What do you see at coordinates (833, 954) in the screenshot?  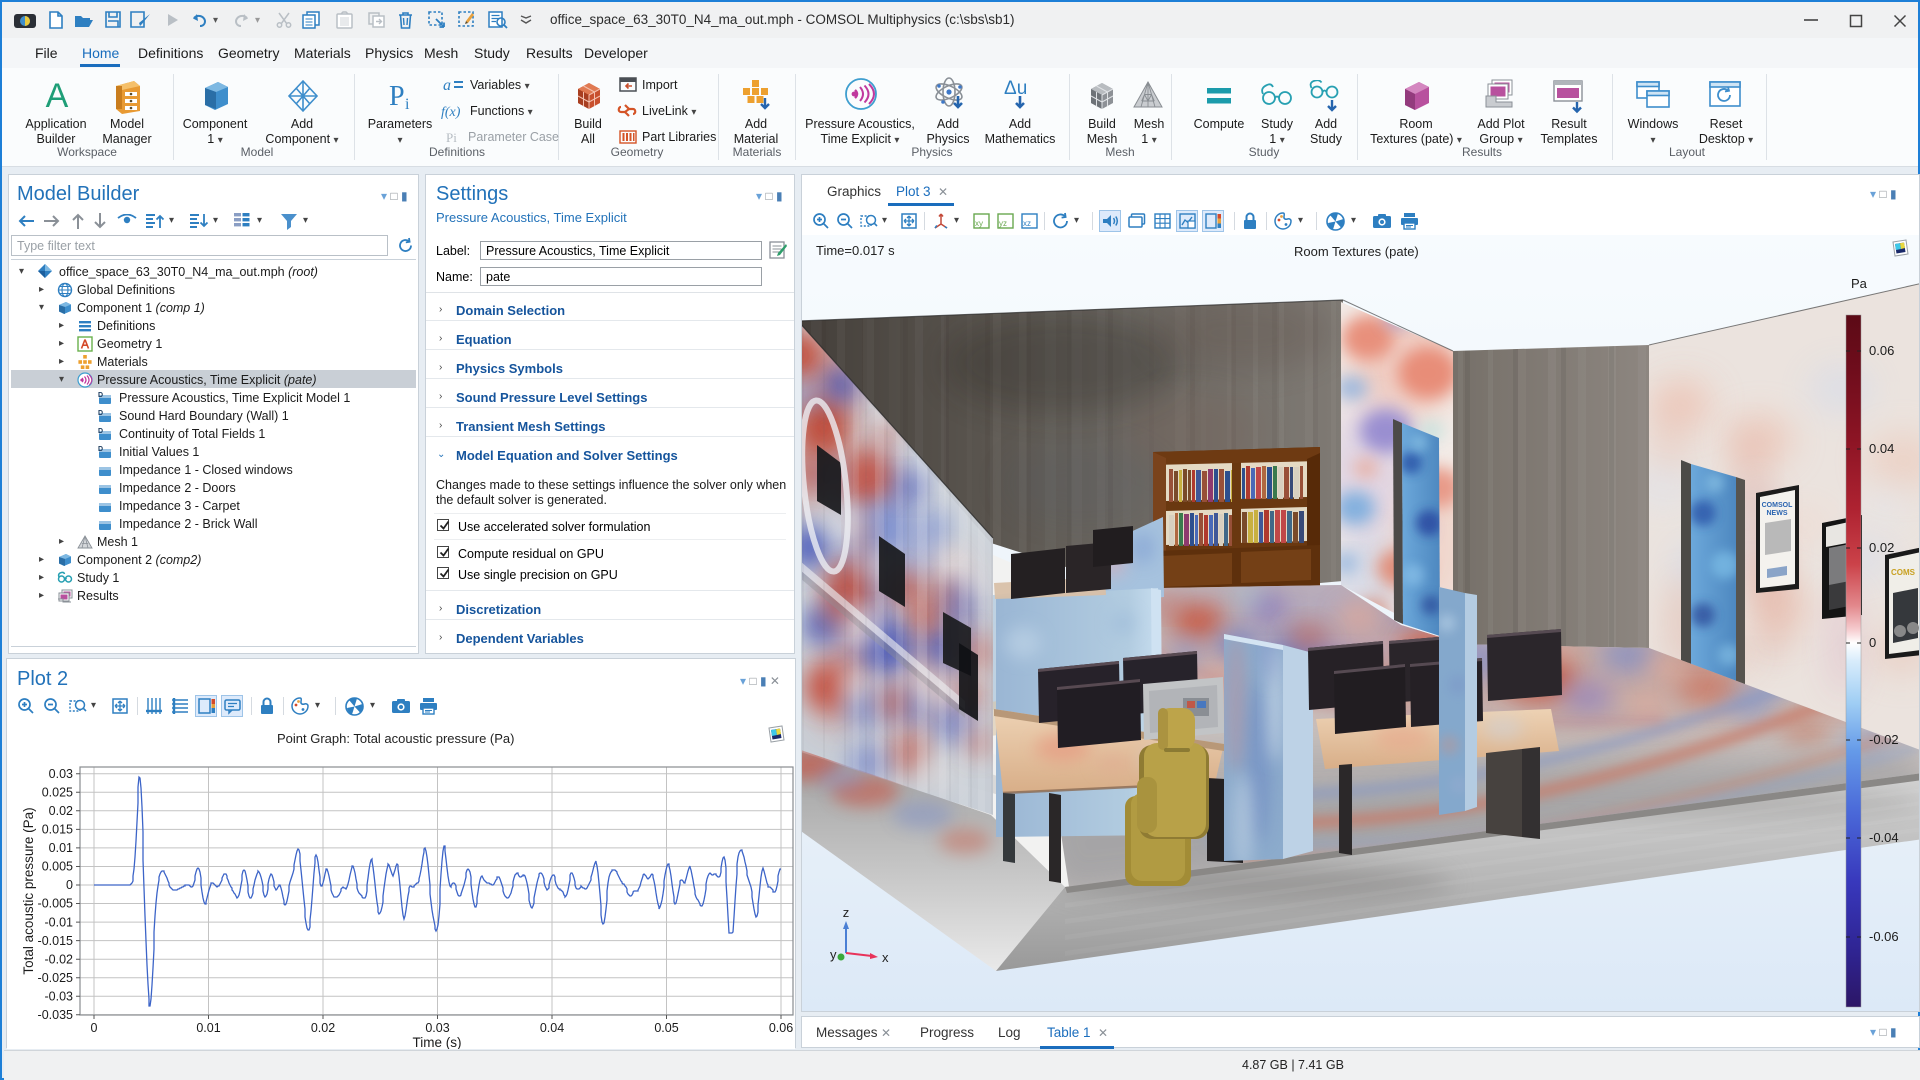 I see `svg-text: y` at bounding box center [833, 954].